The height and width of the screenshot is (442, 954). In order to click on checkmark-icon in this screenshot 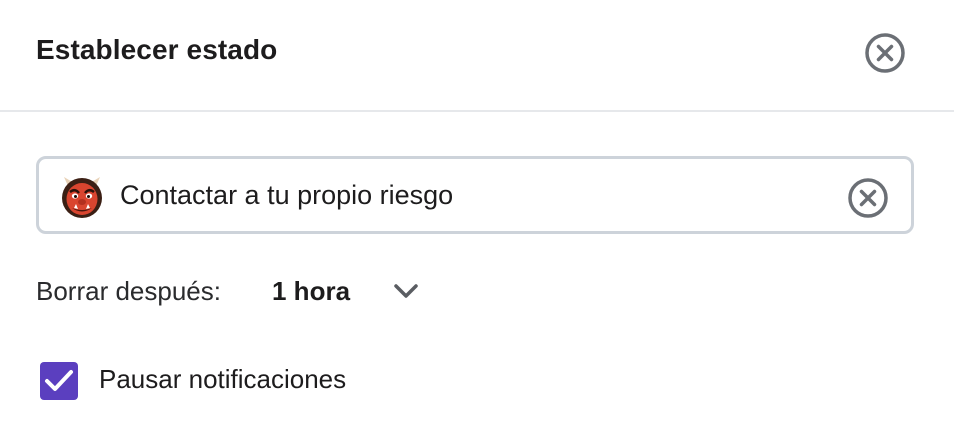, I will do `click(59, 380)`.